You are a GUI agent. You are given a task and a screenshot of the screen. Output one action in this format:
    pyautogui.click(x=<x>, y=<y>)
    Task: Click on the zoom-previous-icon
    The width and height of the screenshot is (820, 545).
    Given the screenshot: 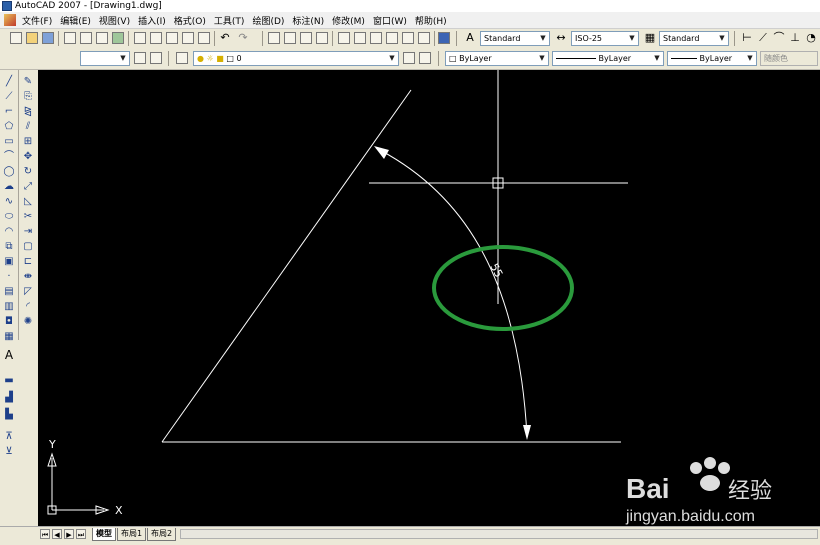 What is the action you would take?
    pyautogui.click(x=322, y=38)
    